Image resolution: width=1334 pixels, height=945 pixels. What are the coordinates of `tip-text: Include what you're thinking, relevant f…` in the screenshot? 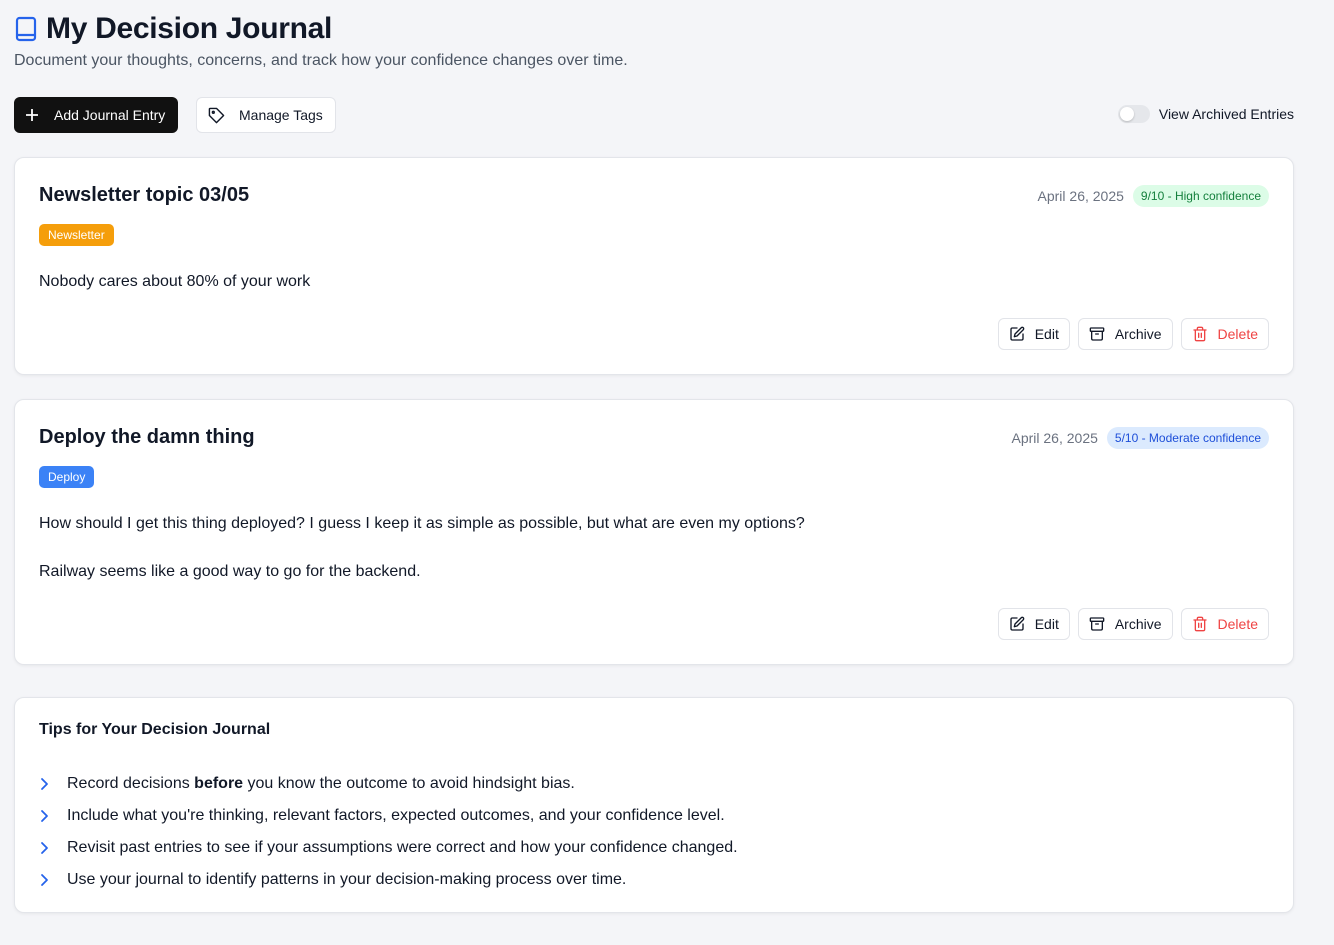 It's located at (396, 815).